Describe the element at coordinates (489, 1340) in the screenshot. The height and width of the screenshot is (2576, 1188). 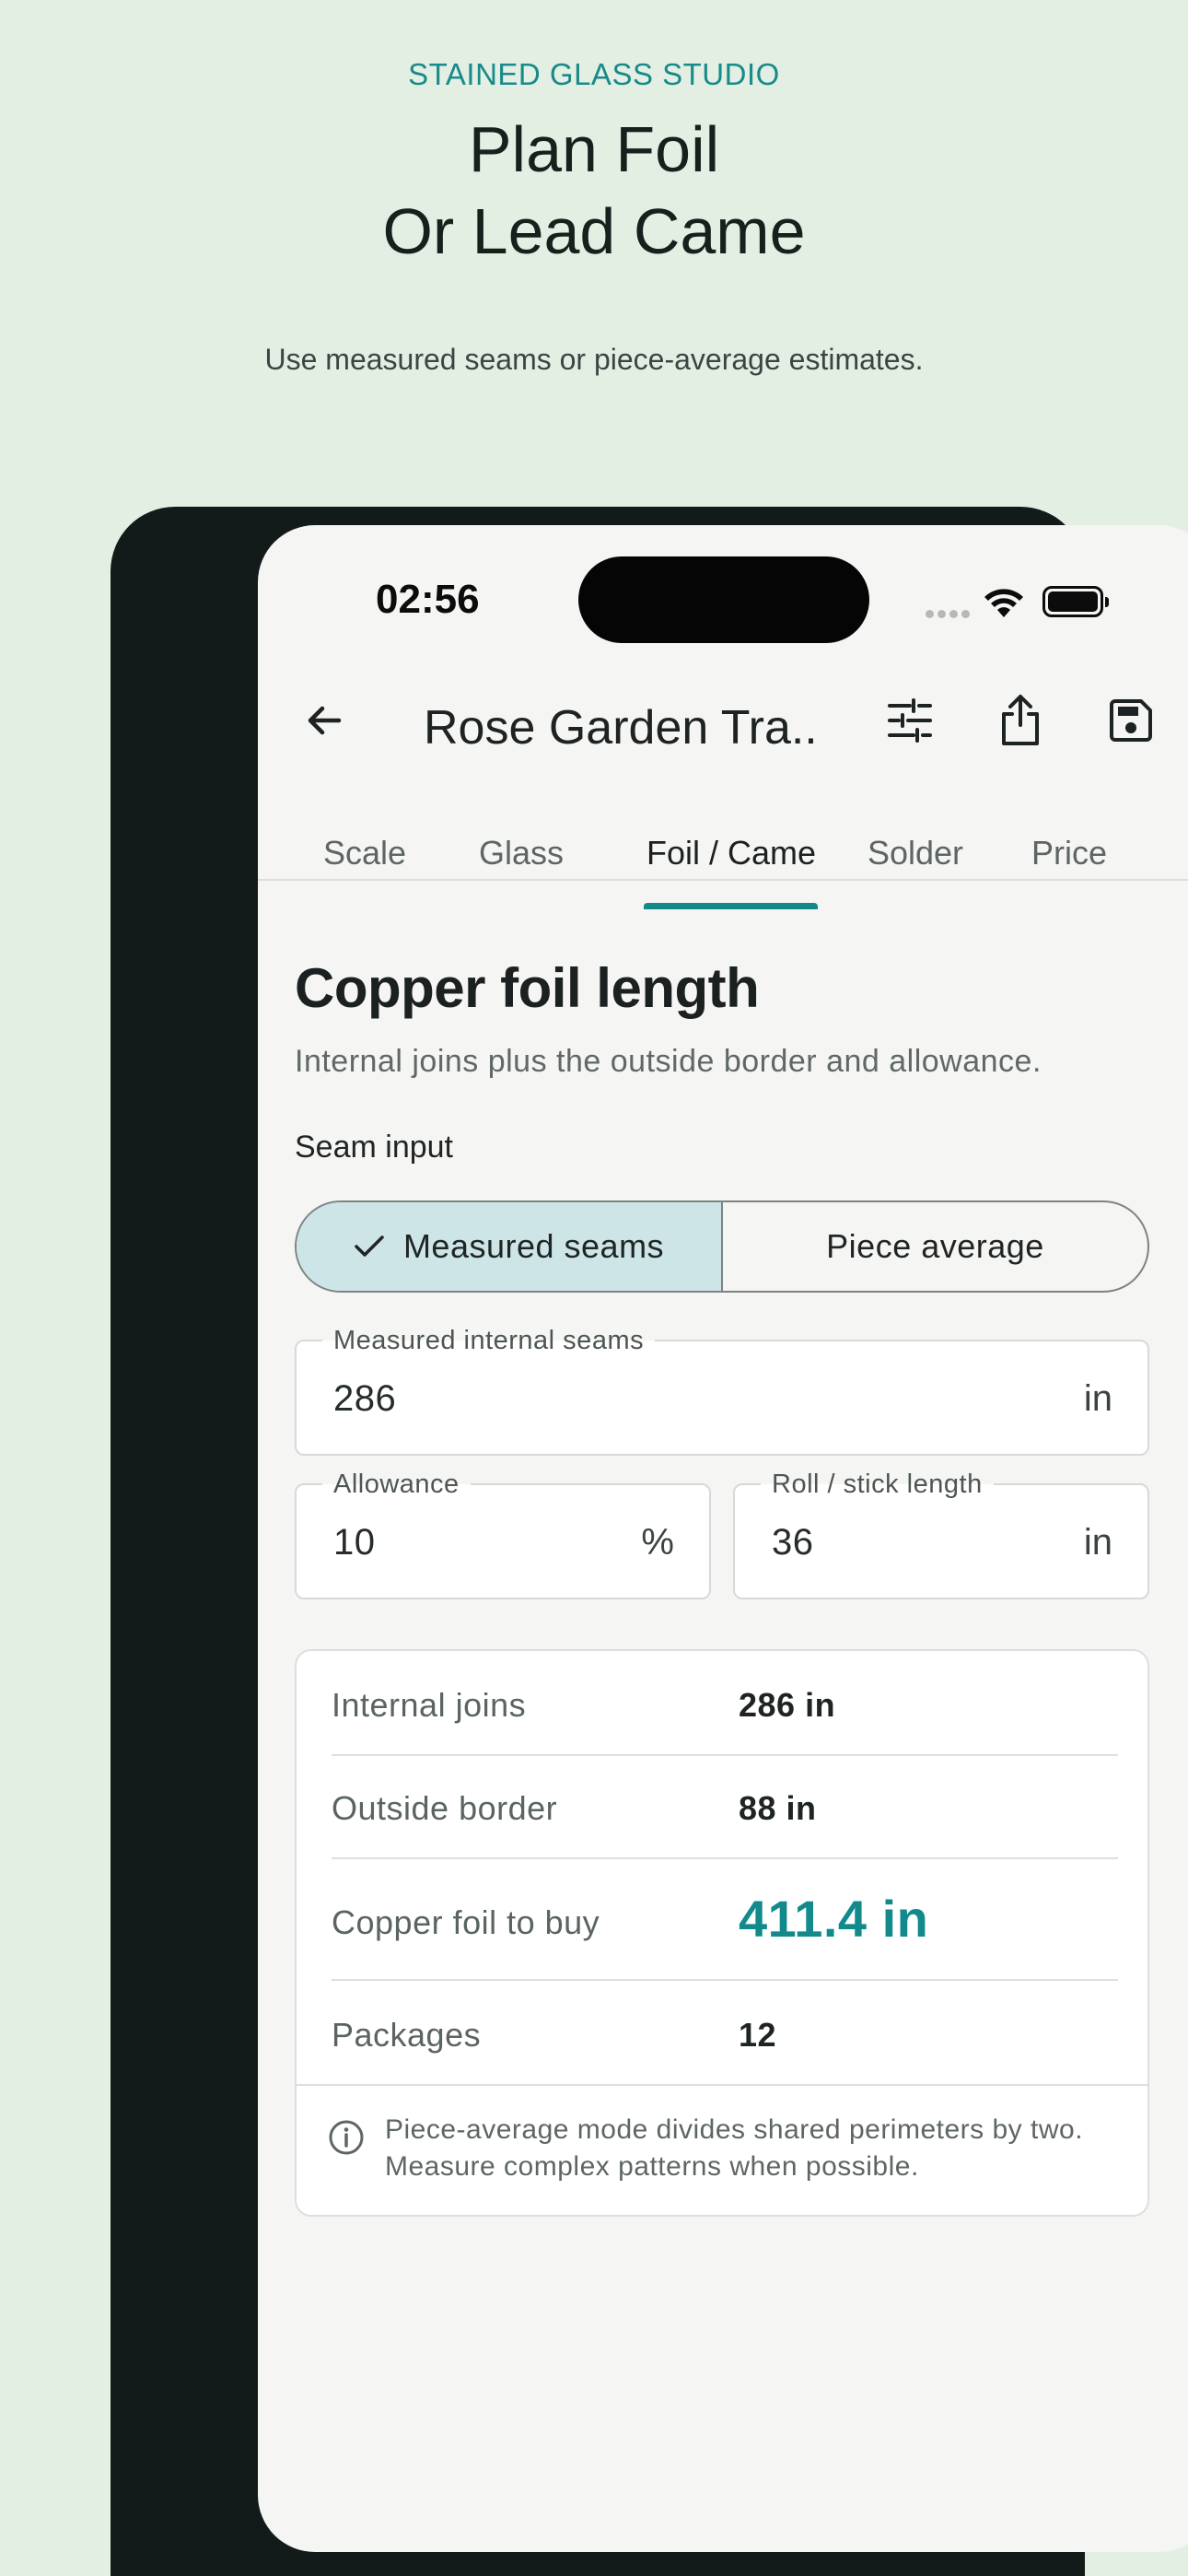
I see `measured-seams-field-label: Measured internal seams` at that location.